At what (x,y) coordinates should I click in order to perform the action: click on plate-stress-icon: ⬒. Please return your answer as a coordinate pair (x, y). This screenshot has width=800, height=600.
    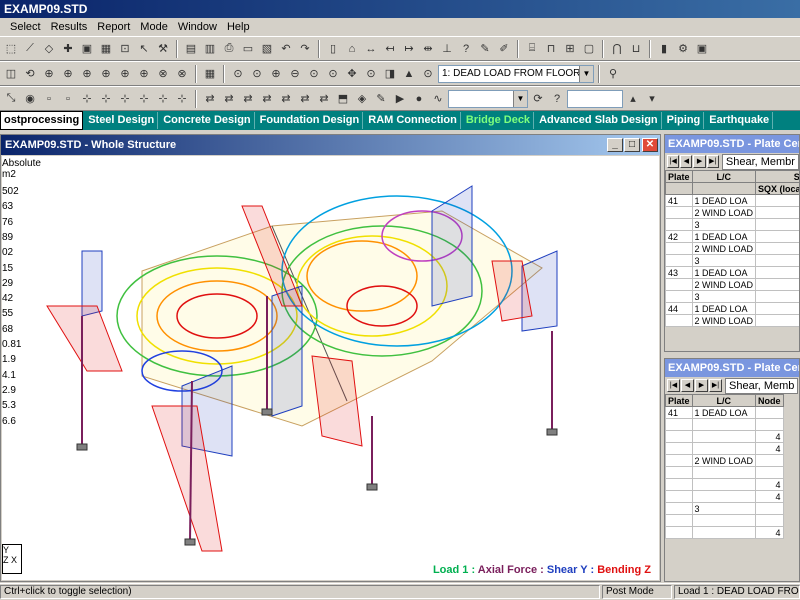
    Looking at the image, I should click on (343, 99).